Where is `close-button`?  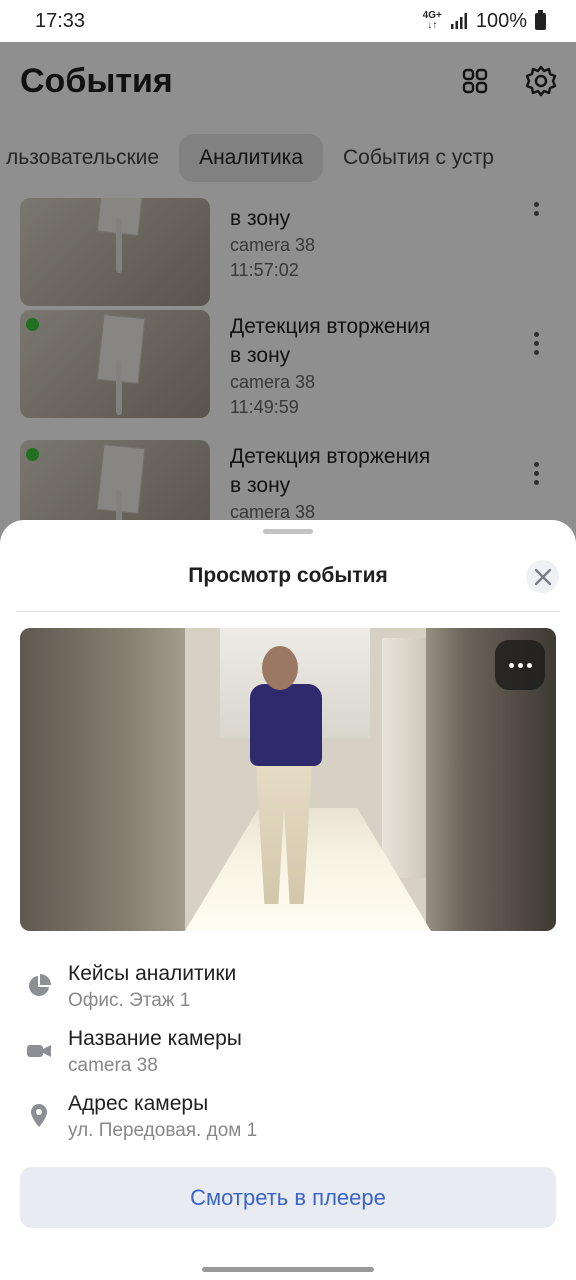 close-button is located at coordinates (542, 576).